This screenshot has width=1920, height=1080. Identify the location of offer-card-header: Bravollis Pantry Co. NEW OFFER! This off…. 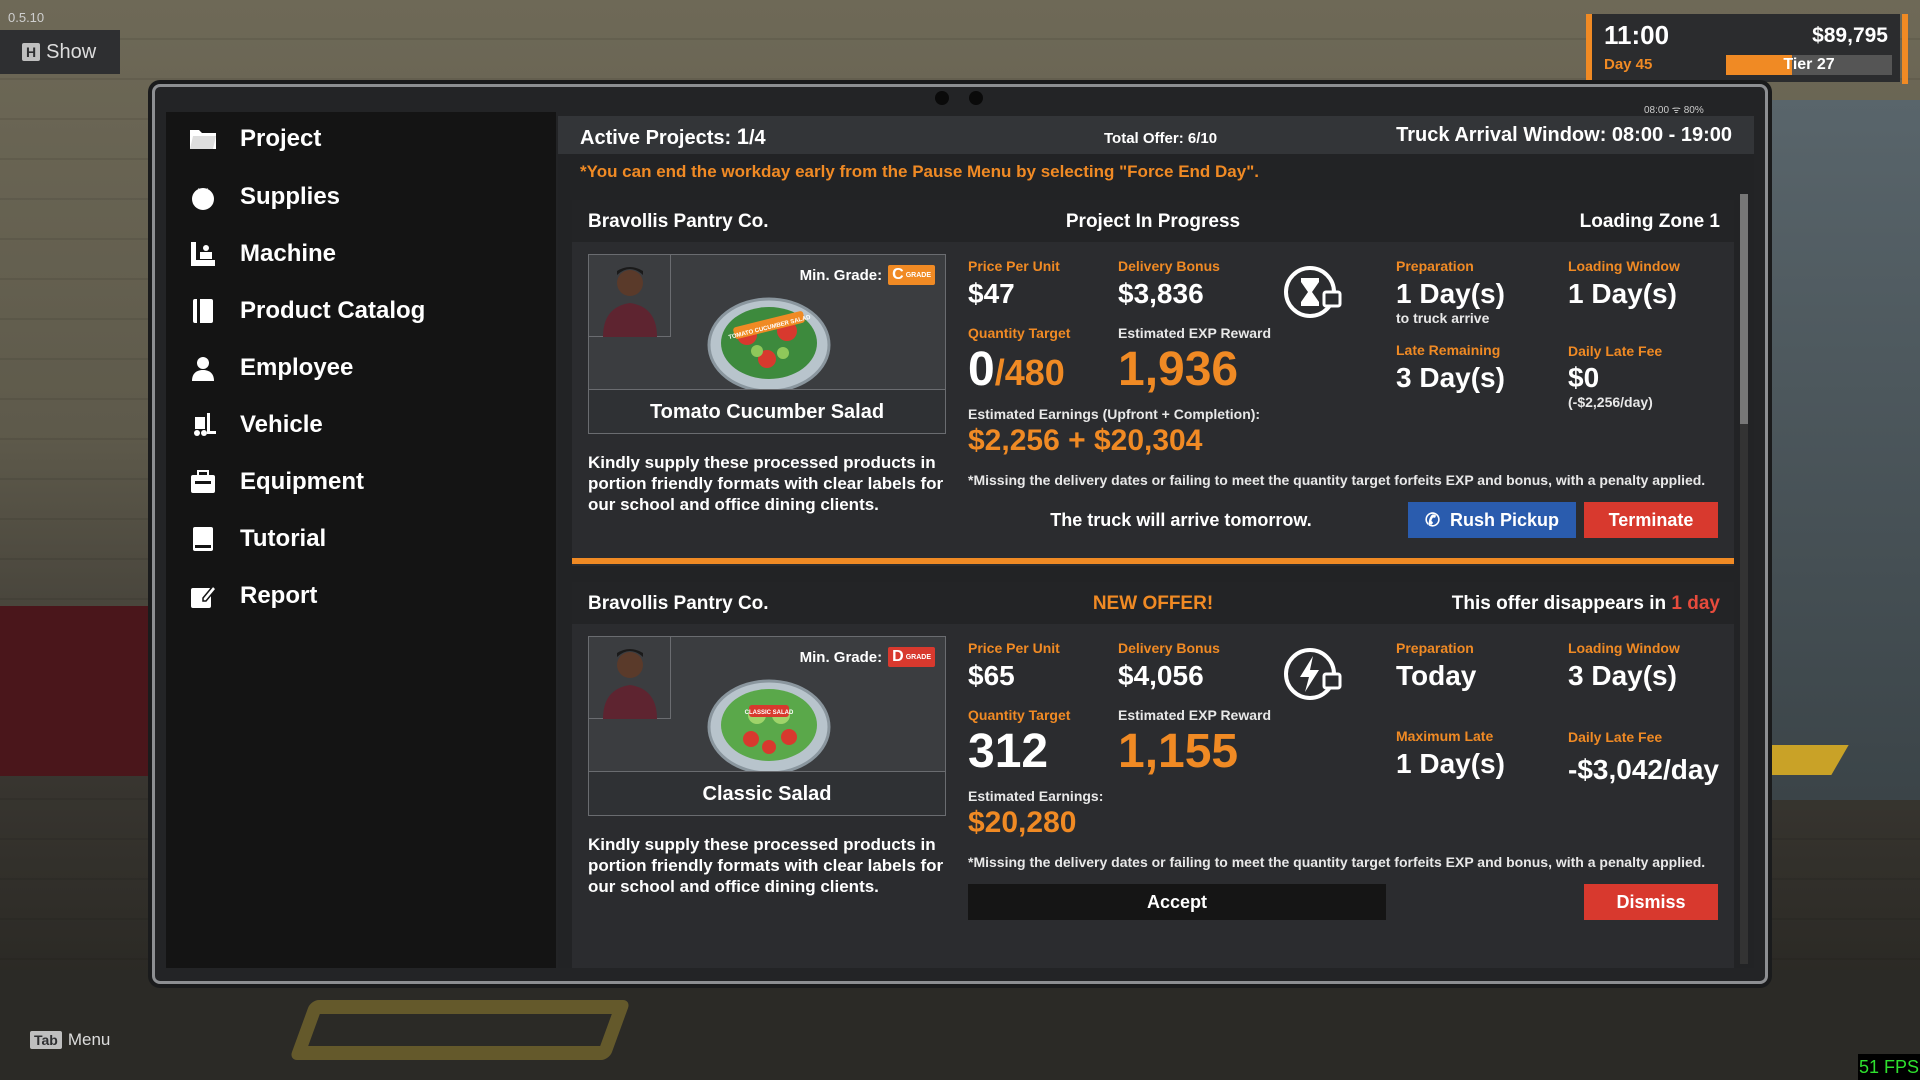
(1153, 603).